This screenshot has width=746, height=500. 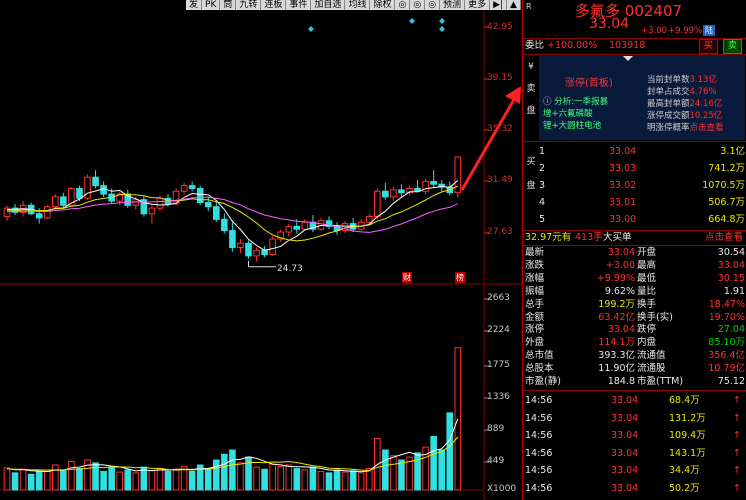 What do you see at coordinates (623, 219) in the screenshot?
I see `level-price: 33.00` at bounding box center [623, 219].